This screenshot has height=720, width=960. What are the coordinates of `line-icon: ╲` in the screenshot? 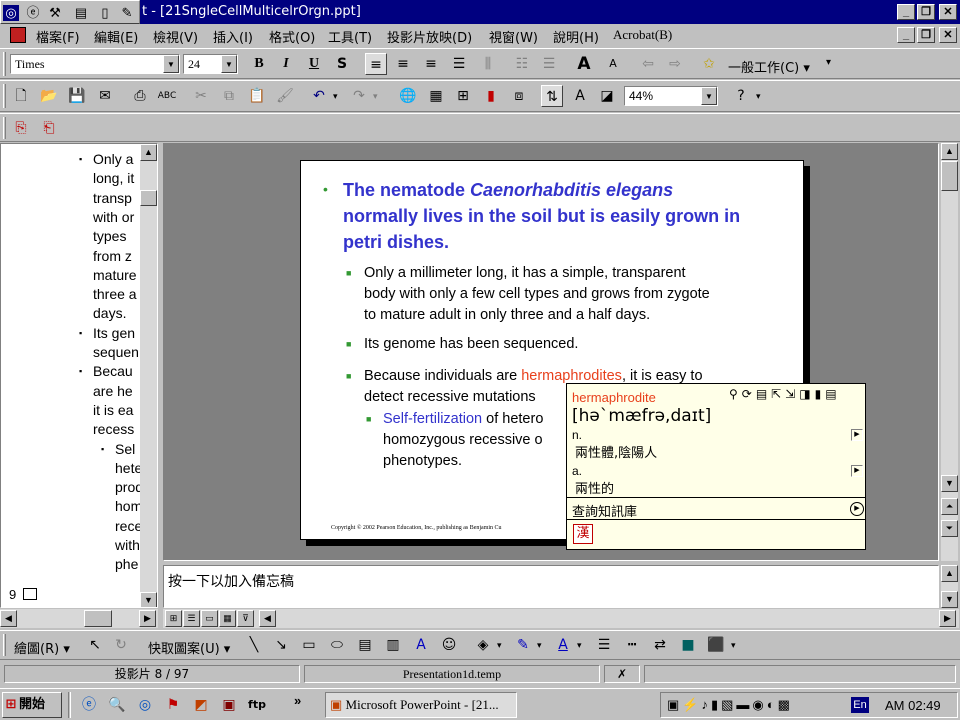 It's located at (254, 645).